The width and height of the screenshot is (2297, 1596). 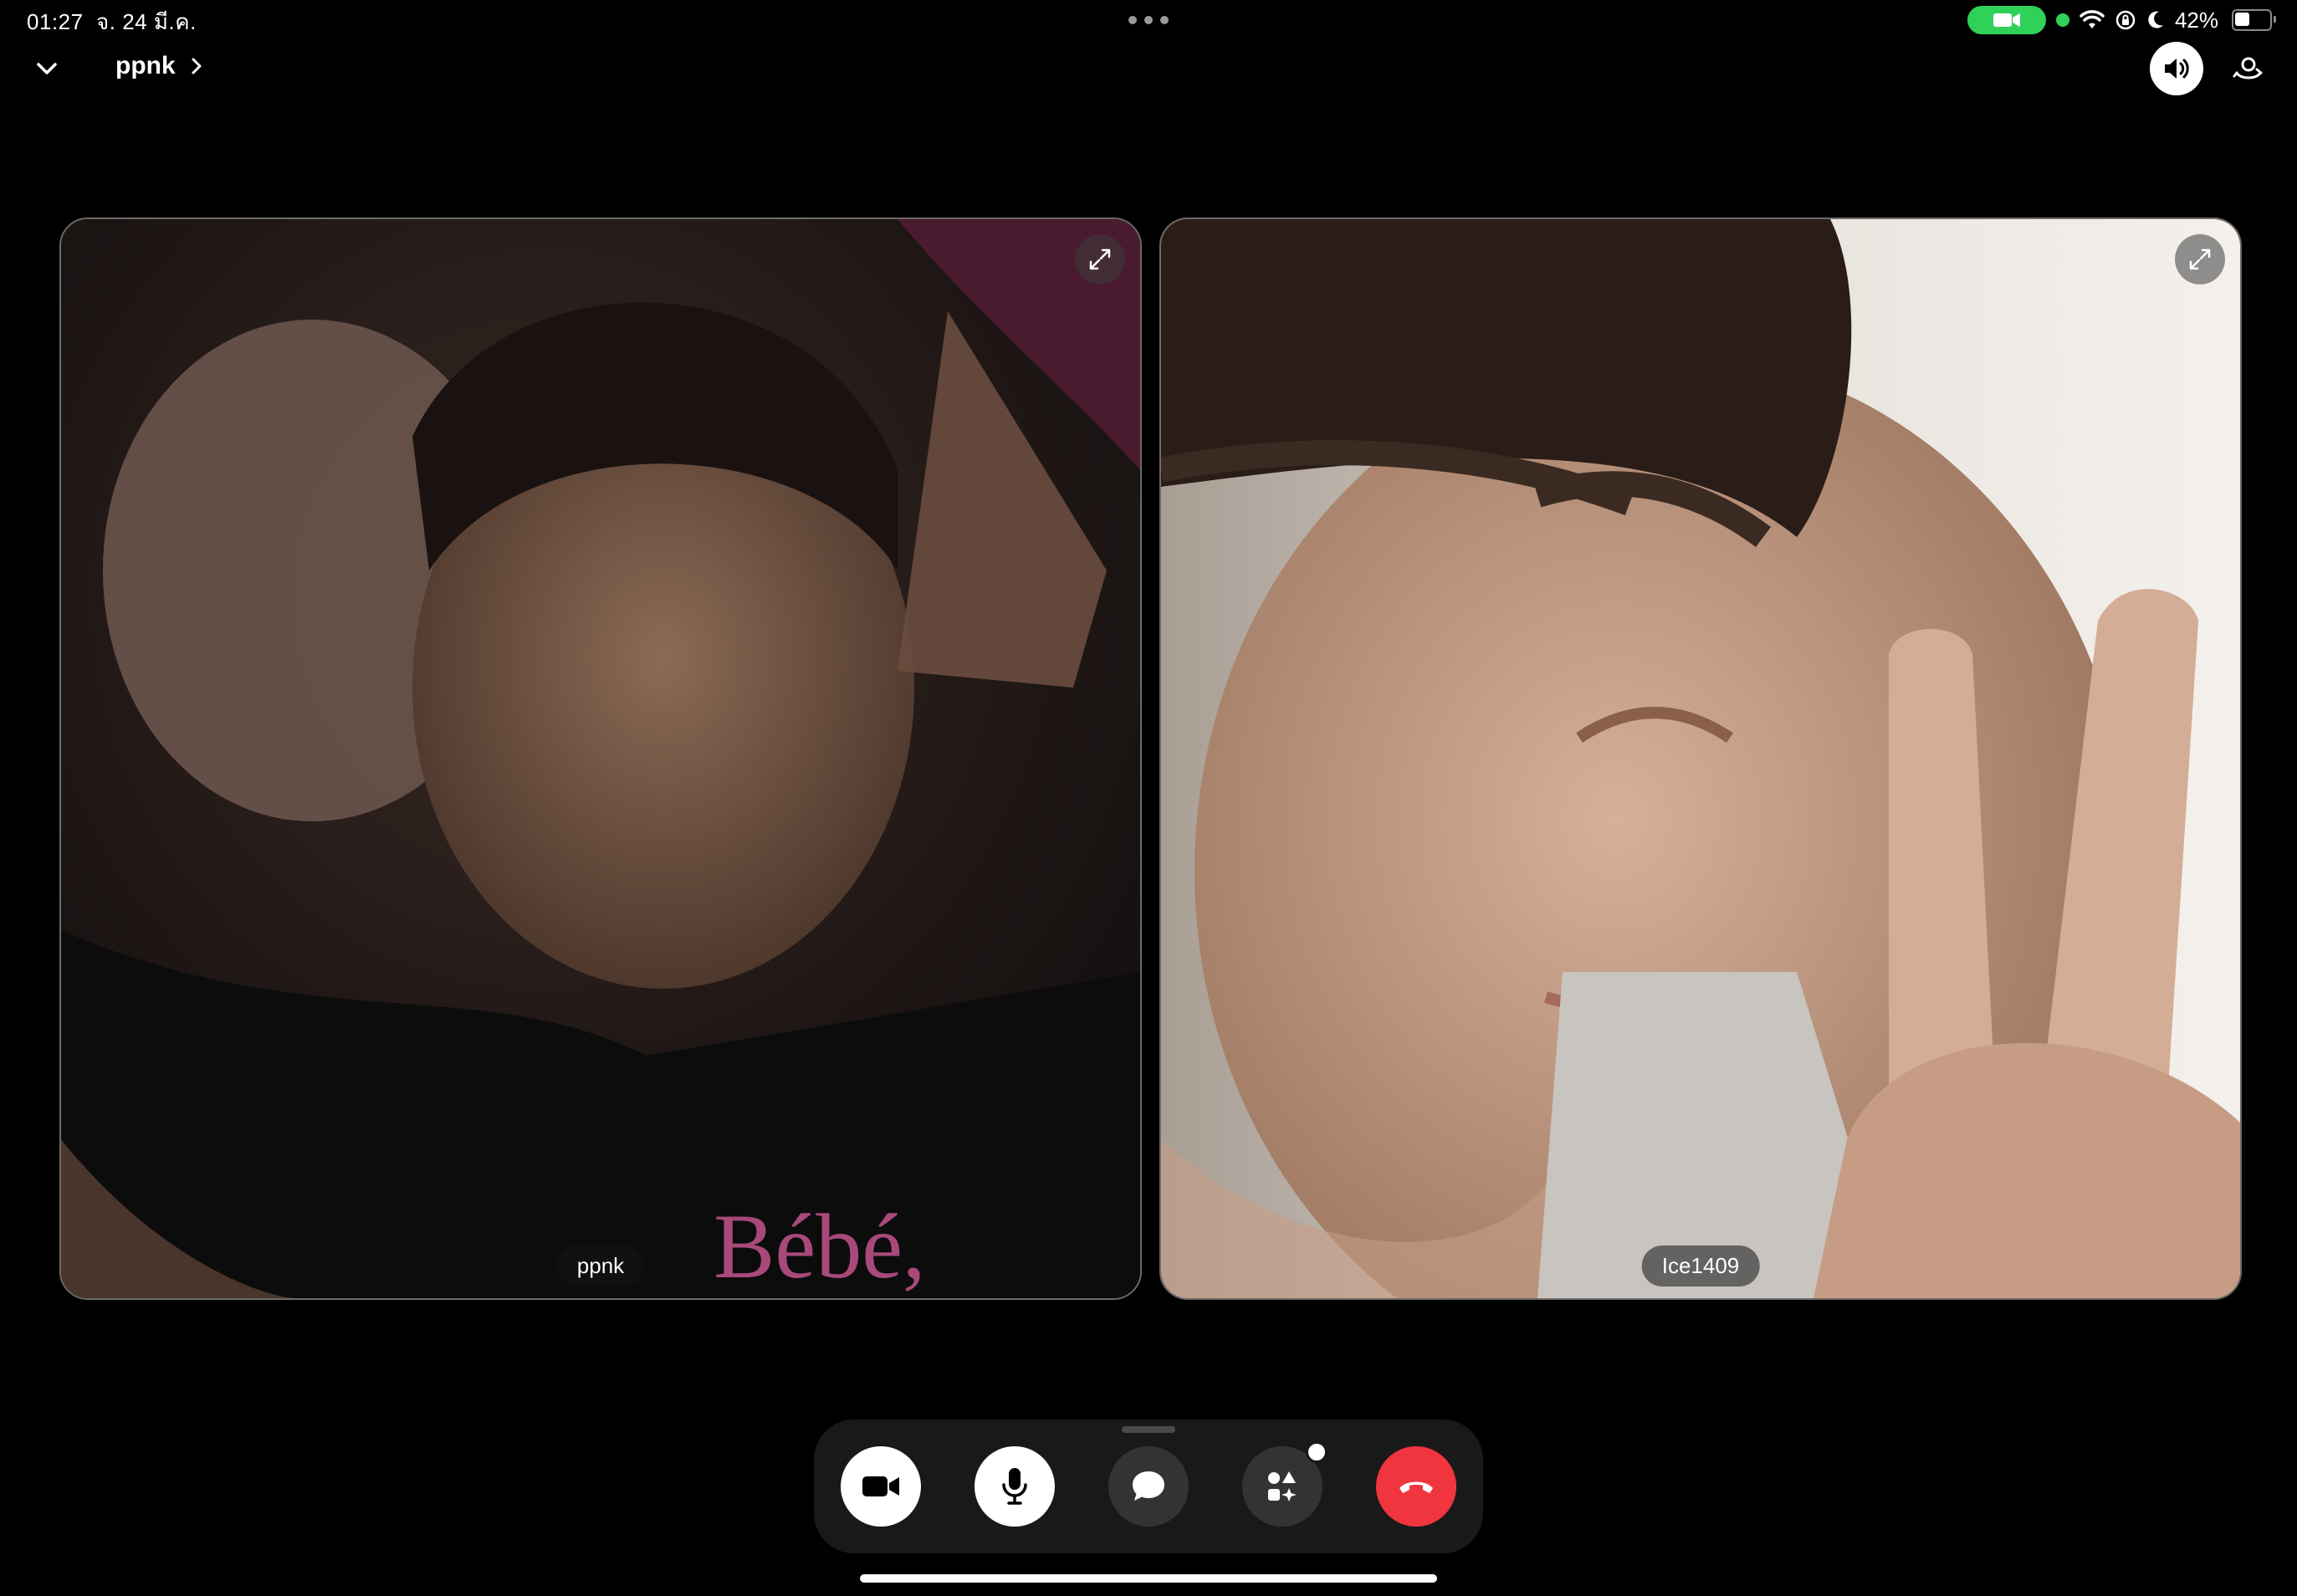 What do you see at coordinates (2125, 20) in the screenshot?
I see `orientation-lock-icon` at bounding box center [2125, 20].